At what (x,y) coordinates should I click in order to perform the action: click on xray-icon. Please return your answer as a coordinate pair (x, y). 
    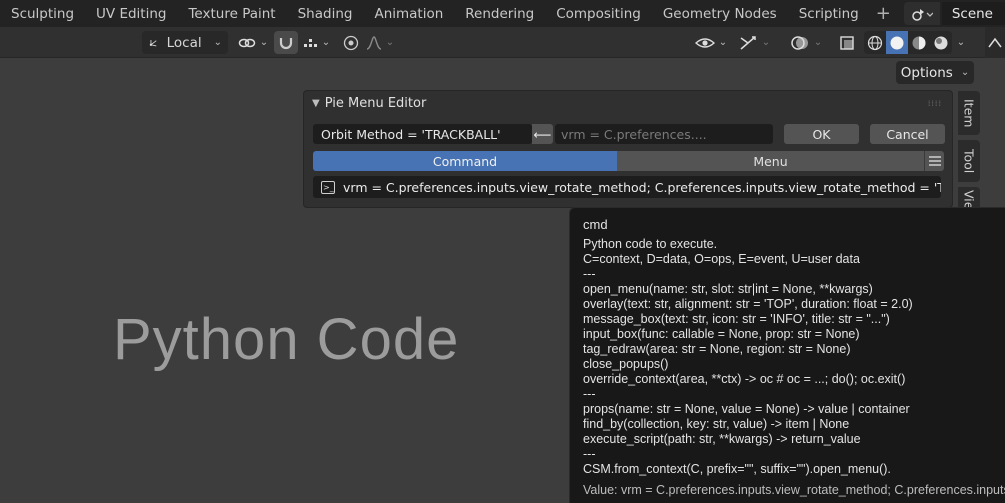
    Looking at the image, I should click on (847, 42).